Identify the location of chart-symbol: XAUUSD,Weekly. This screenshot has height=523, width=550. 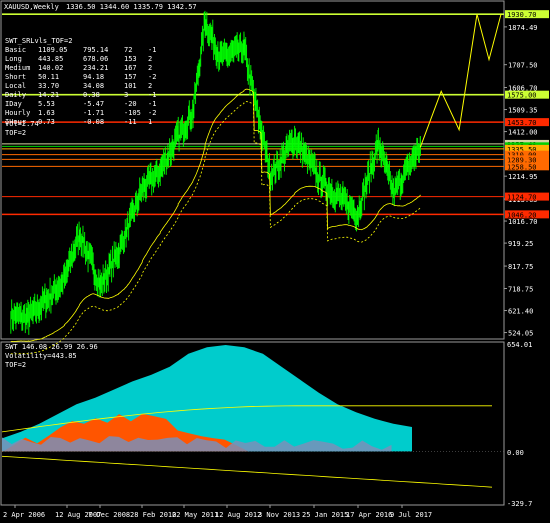
(31, 7).